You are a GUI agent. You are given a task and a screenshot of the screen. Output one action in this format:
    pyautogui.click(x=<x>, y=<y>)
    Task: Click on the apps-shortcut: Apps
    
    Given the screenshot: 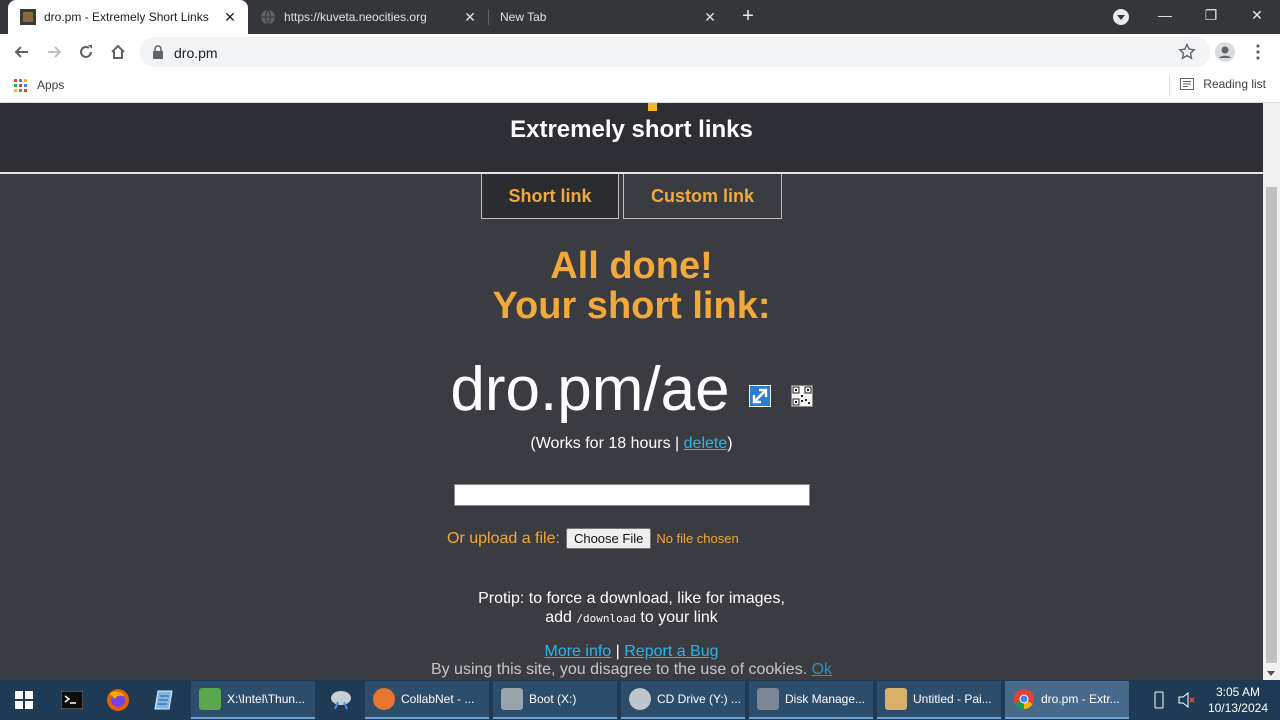 What is the action you would take?
    pyautogui.click(x=39, y=85)
    